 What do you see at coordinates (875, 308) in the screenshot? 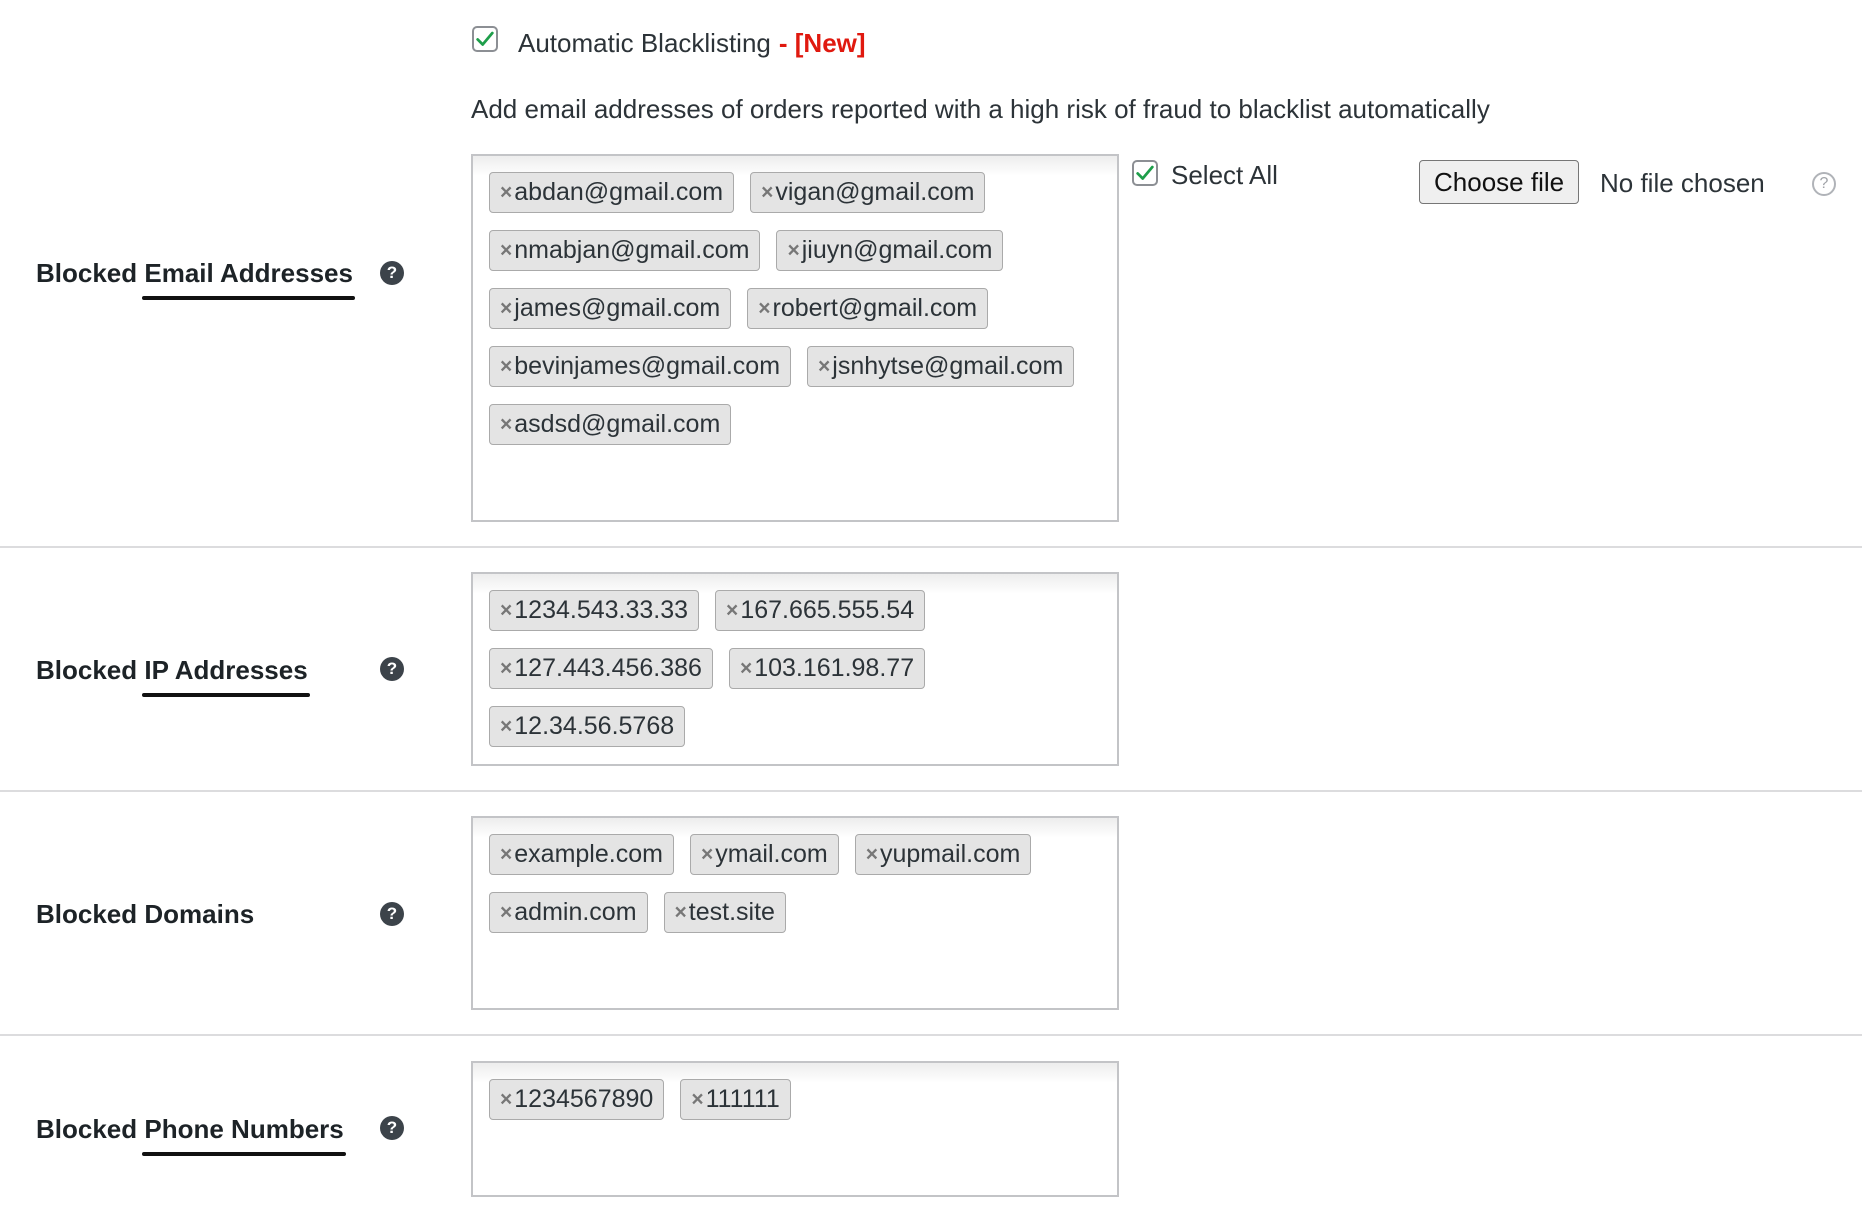
I see `tag-text: robert@gmail.com` at bounding box center [875, 308].